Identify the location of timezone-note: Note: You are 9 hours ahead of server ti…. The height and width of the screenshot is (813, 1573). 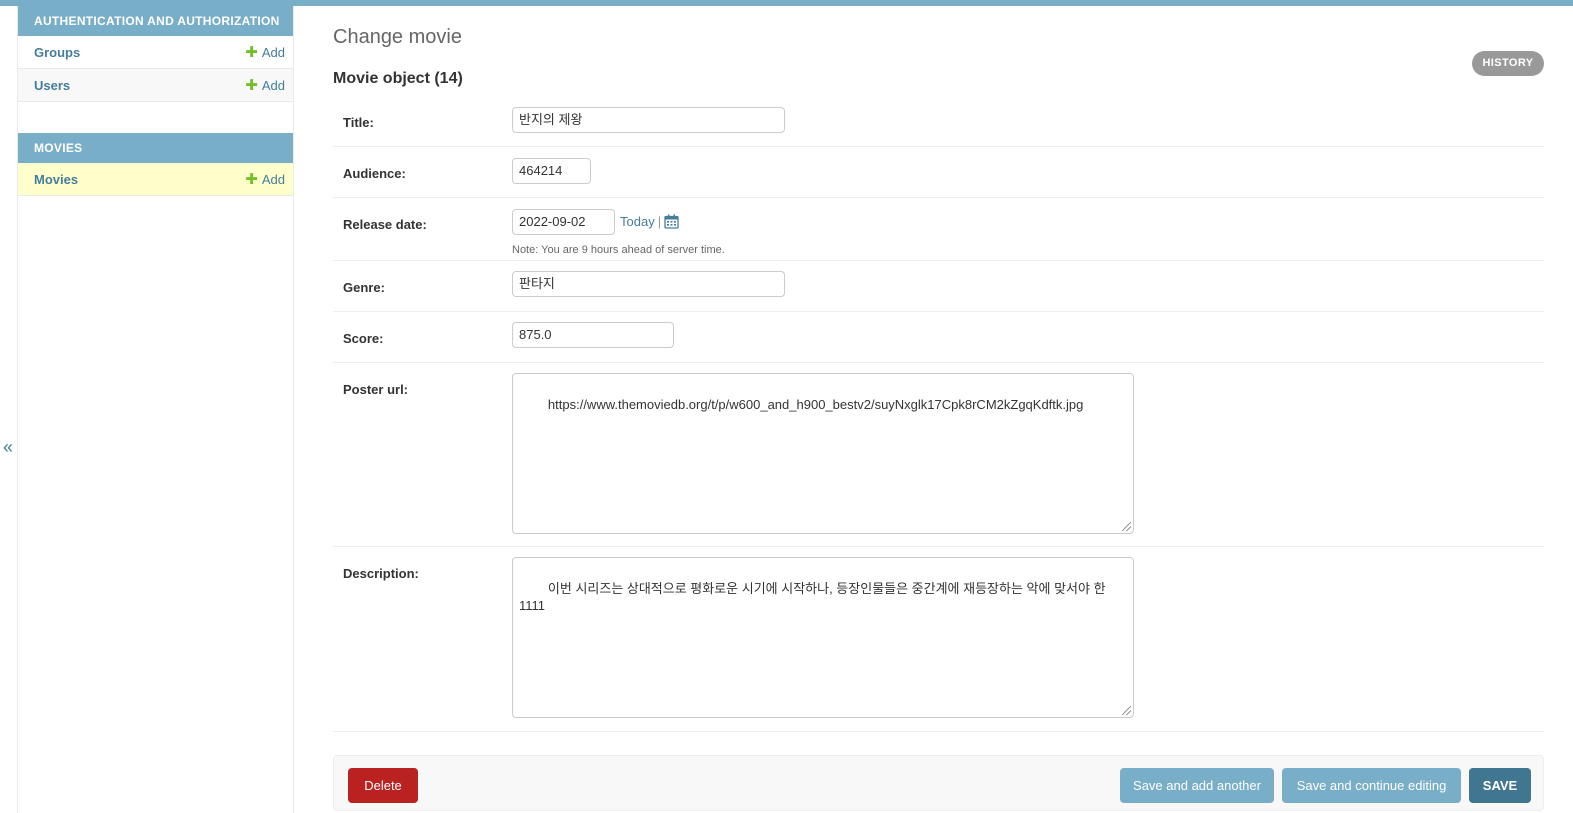
(618, 250).